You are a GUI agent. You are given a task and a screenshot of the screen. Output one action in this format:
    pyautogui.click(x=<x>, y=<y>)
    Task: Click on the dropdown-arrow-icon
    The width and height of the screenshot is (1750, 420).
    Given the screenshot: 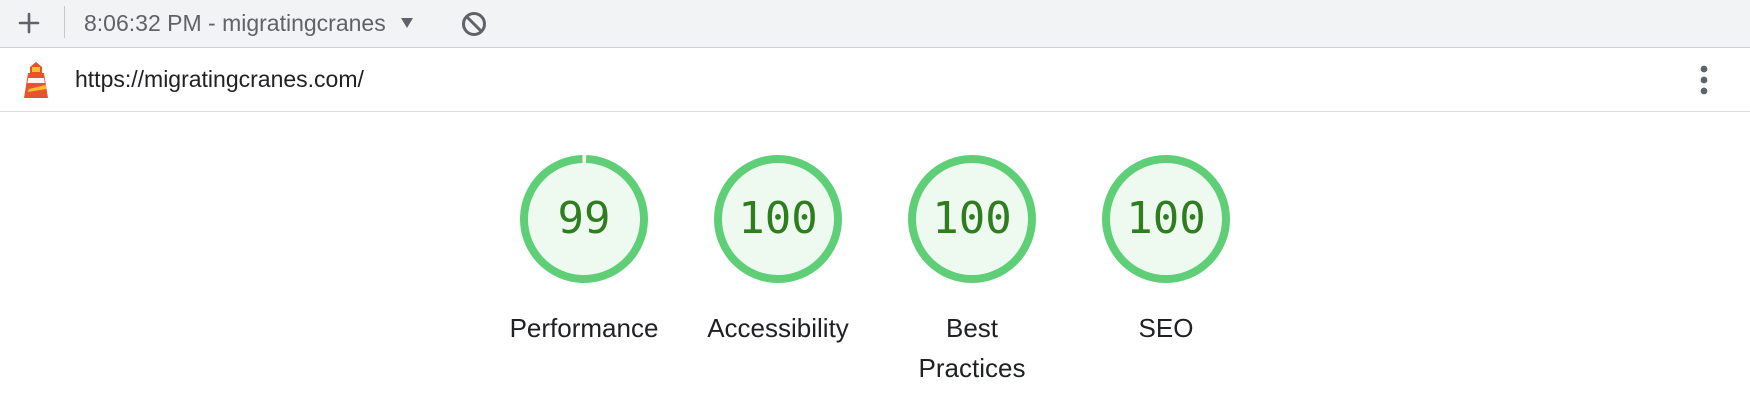 What is the action you would take?
    pyautogui.click(x=406, y=23)
    